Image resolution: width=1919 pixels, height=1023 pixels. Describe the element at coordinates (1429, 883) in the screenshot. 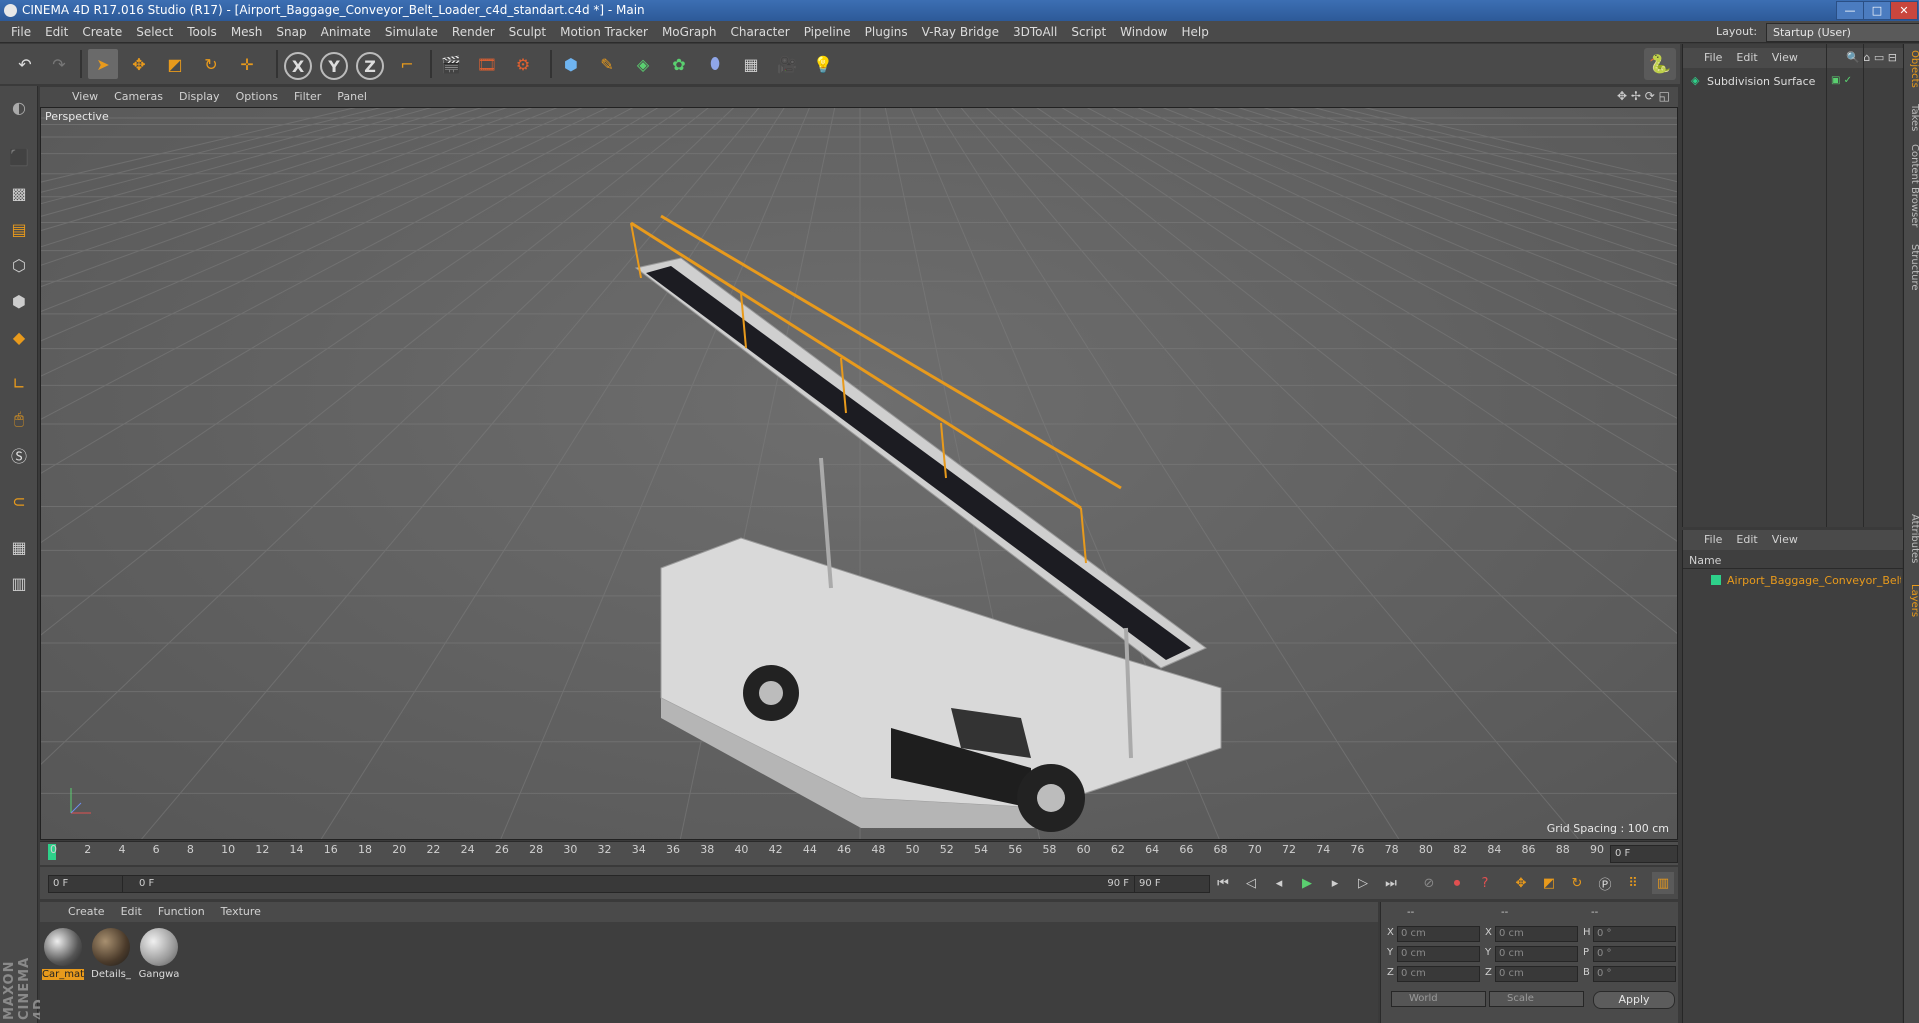

I see `record-keys-button: ⊘` at that location.